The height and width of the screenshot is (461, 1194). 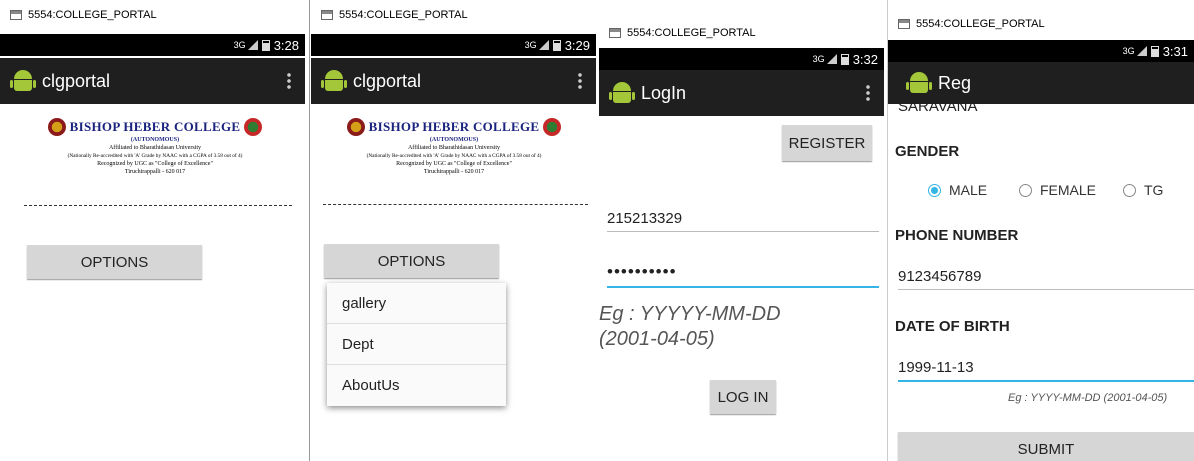 I want to click on phone-label: PHONE NUMBER, so click(x=957, y=235).